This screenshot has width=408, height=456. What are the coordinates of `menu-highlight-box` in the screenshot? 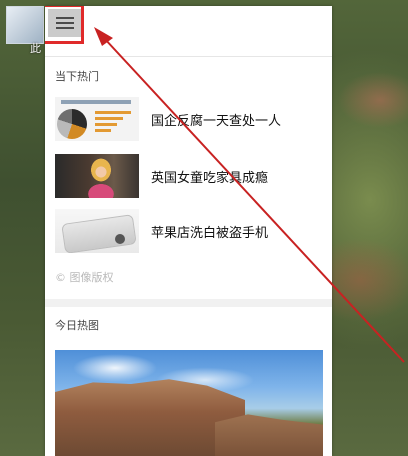 It's located at (64, 25).